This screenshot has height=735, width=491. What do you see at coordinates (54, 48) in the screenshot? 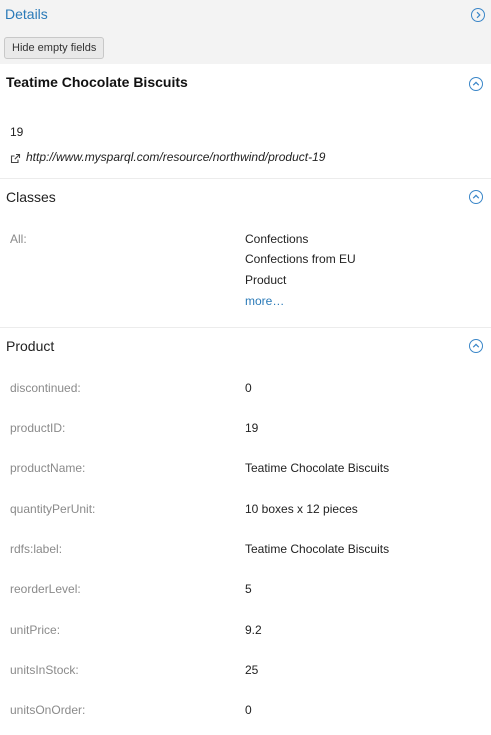
I see `hide-empty-fields-button: Hide empty fields` at bounding box center [54, 48].